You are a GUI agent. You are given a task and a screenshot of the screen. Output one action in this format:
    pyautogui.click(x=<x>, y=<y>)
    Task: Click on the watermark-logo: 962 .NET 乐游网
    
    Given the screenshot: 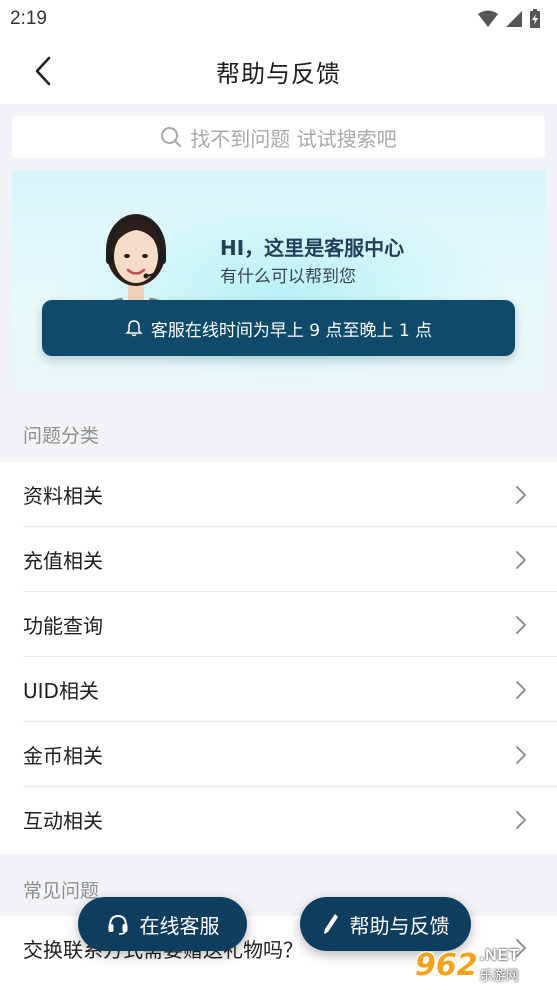 What is the action you would take?
    pyautogui.click(x=486, y=965)
    